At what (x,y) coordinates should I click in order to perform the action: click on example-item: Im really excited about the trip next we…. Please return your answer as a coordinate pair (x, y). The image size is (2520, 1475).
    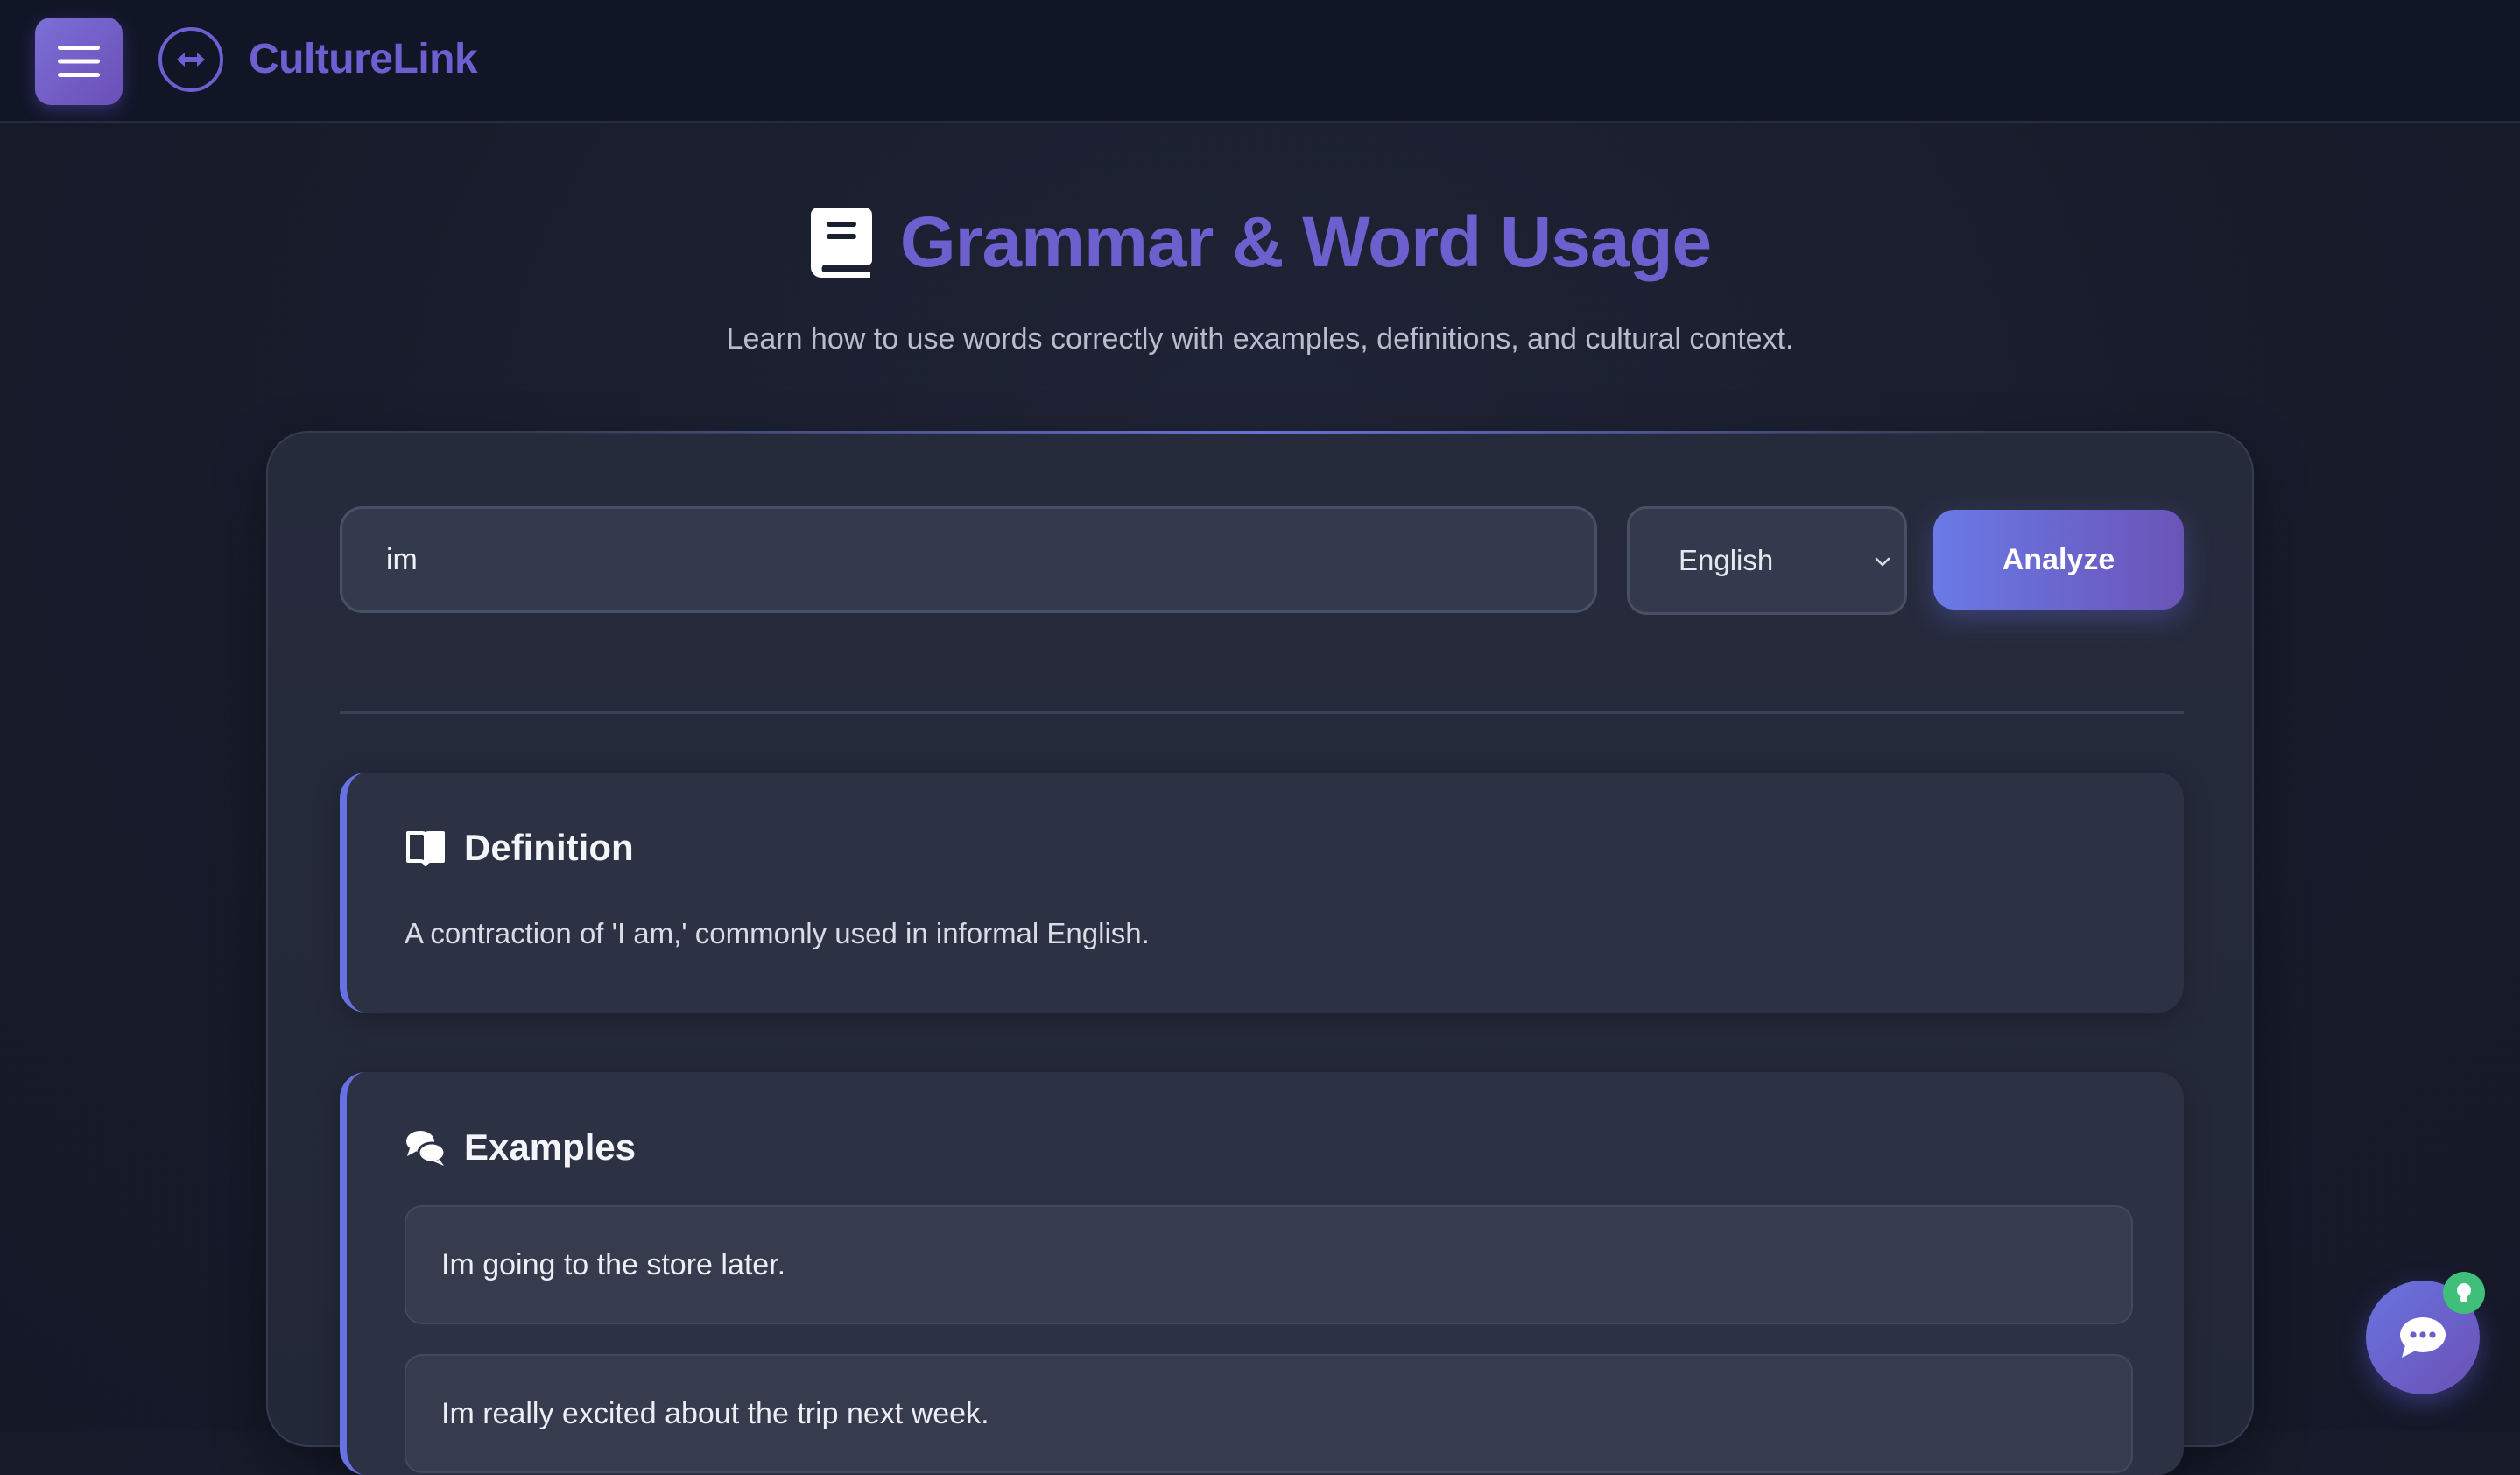
    Looking at the image, I should click on (1269, 1413).